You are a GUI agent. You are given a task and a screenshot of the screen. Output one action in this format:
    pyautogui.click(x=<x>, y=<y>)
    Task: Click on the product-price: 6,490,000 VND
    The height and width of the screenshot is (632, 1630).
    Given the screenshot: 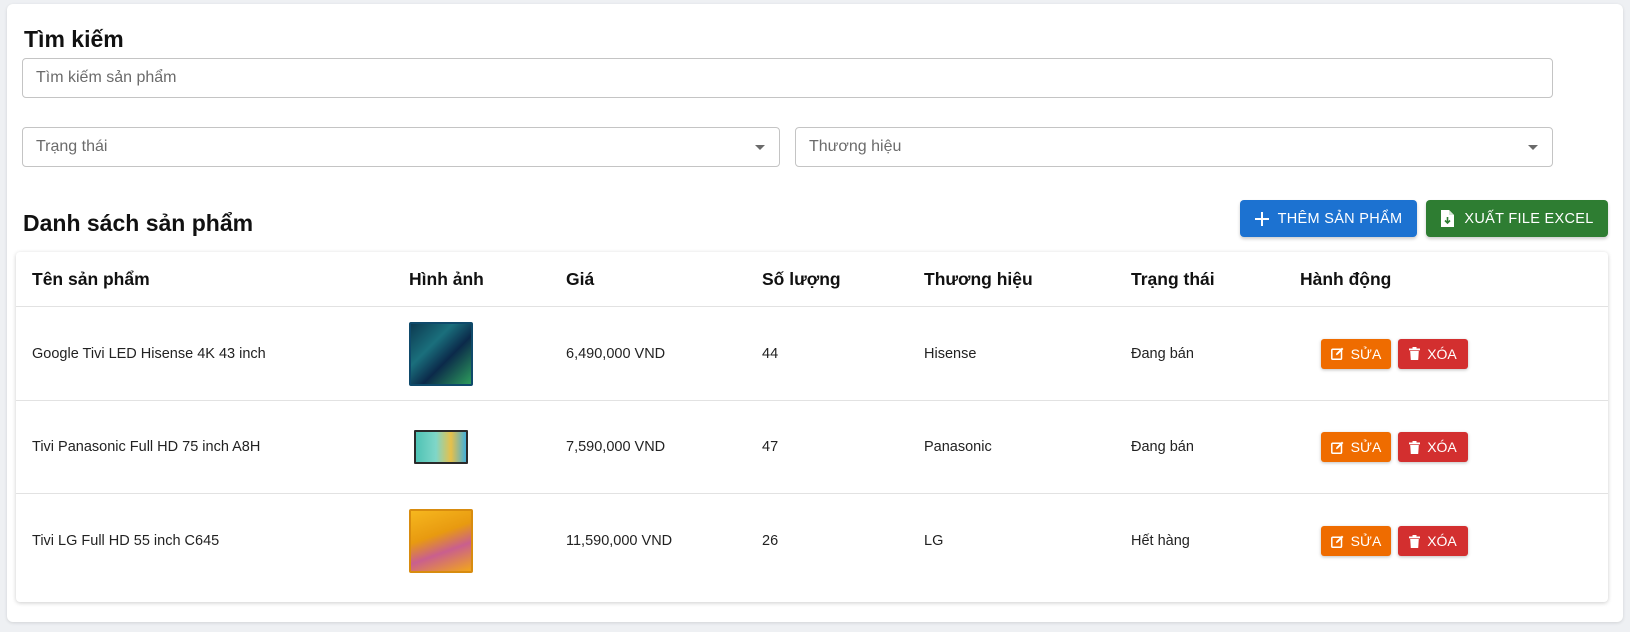 What is the action you would take?
    pyautogui.click(x=616, y=353)
    